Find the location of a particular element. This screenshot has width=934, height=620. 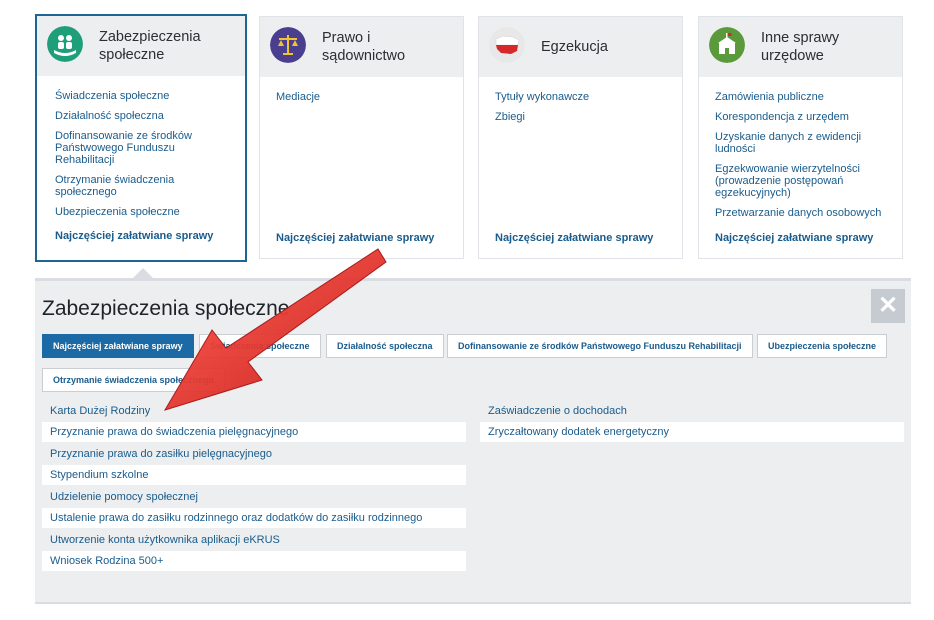

card-link: Świadczenia społeczne is located at coordinates (146, 96).